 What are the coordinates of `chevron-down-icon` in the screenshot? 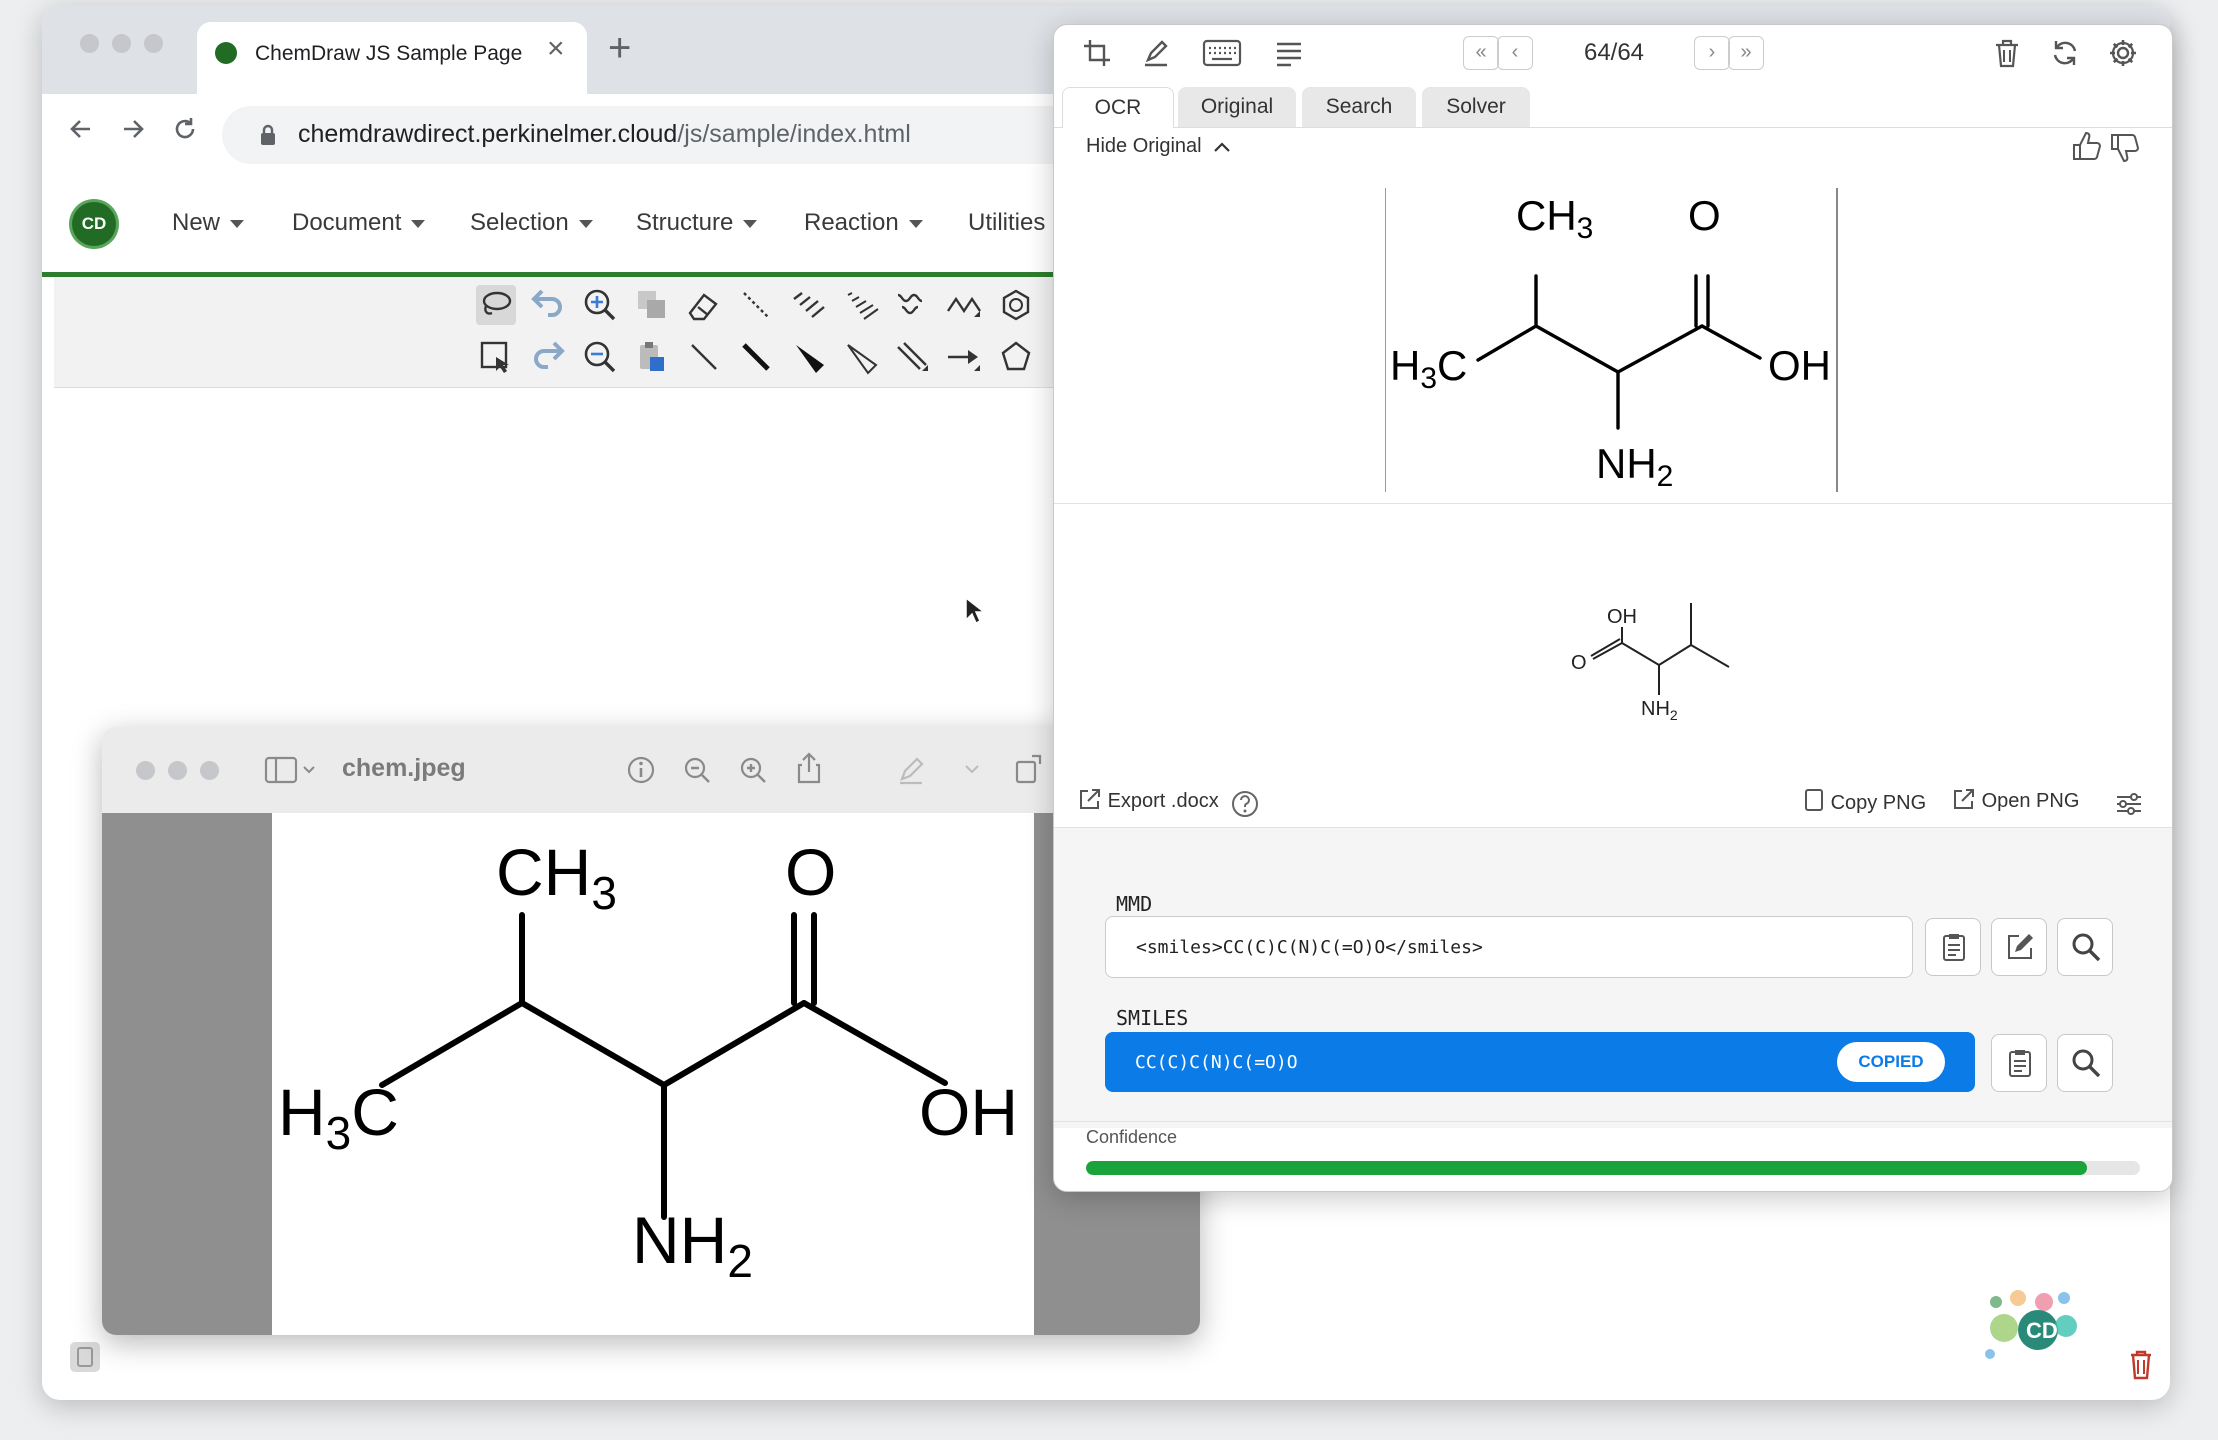 It's located at (972, 769).